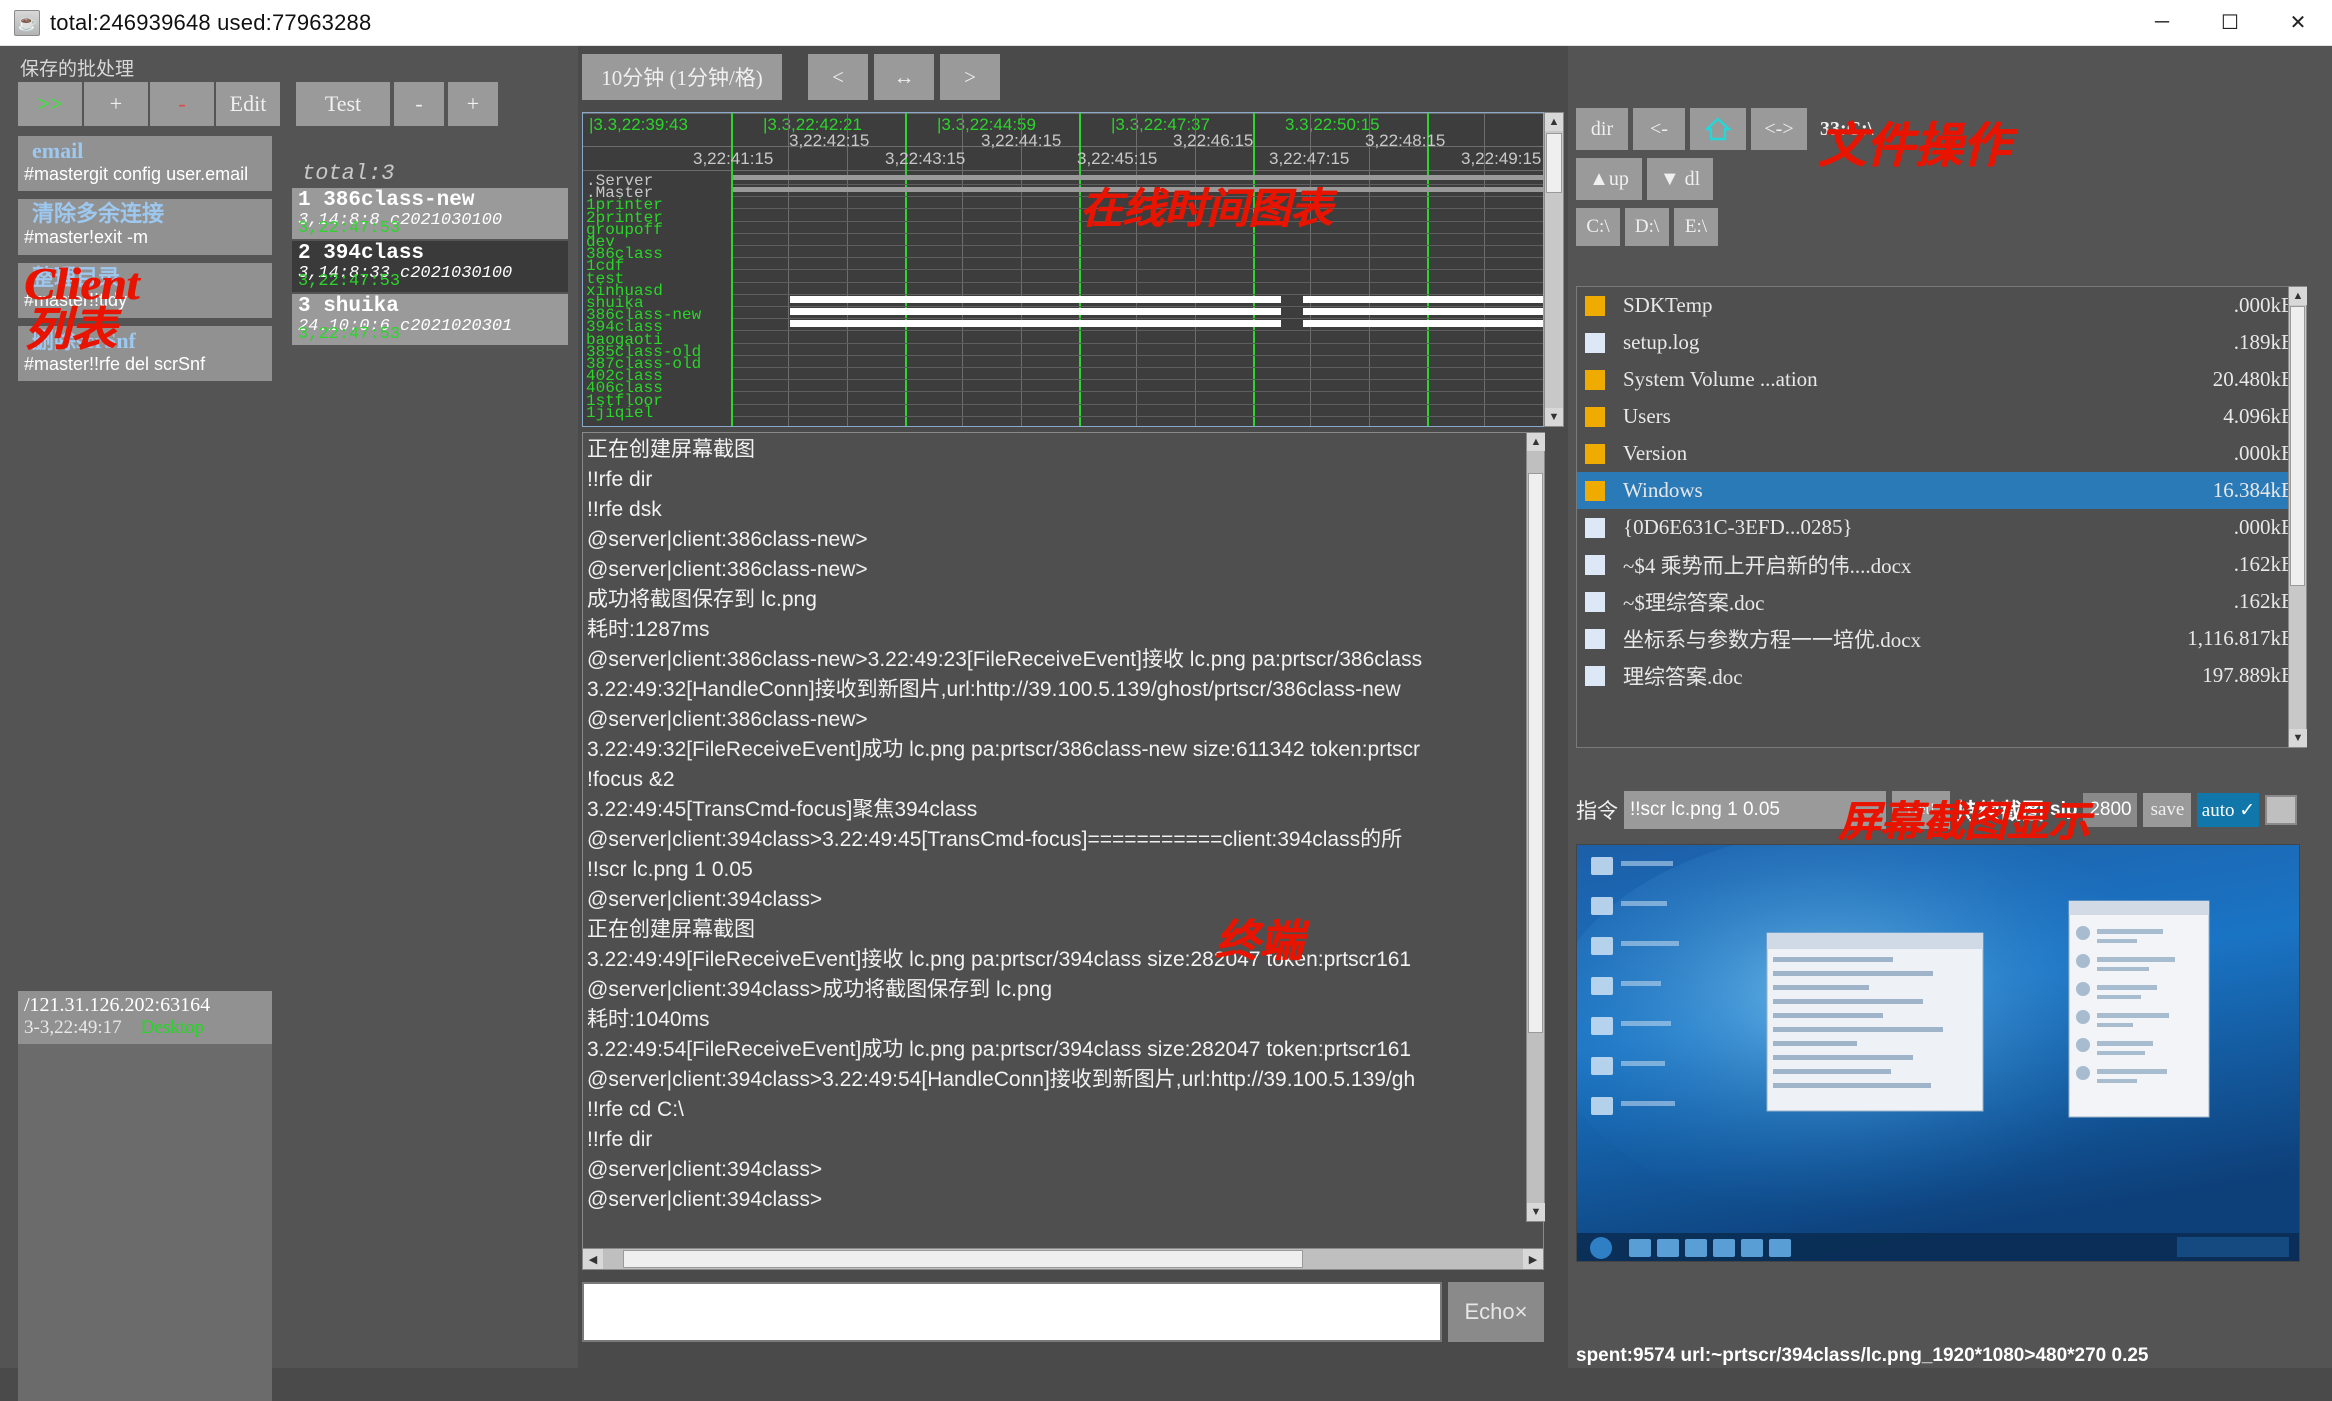  Describe the element at coordinates (963, 1259) in the screenshot. I see `terminal-hscroll-thumb` at that location.